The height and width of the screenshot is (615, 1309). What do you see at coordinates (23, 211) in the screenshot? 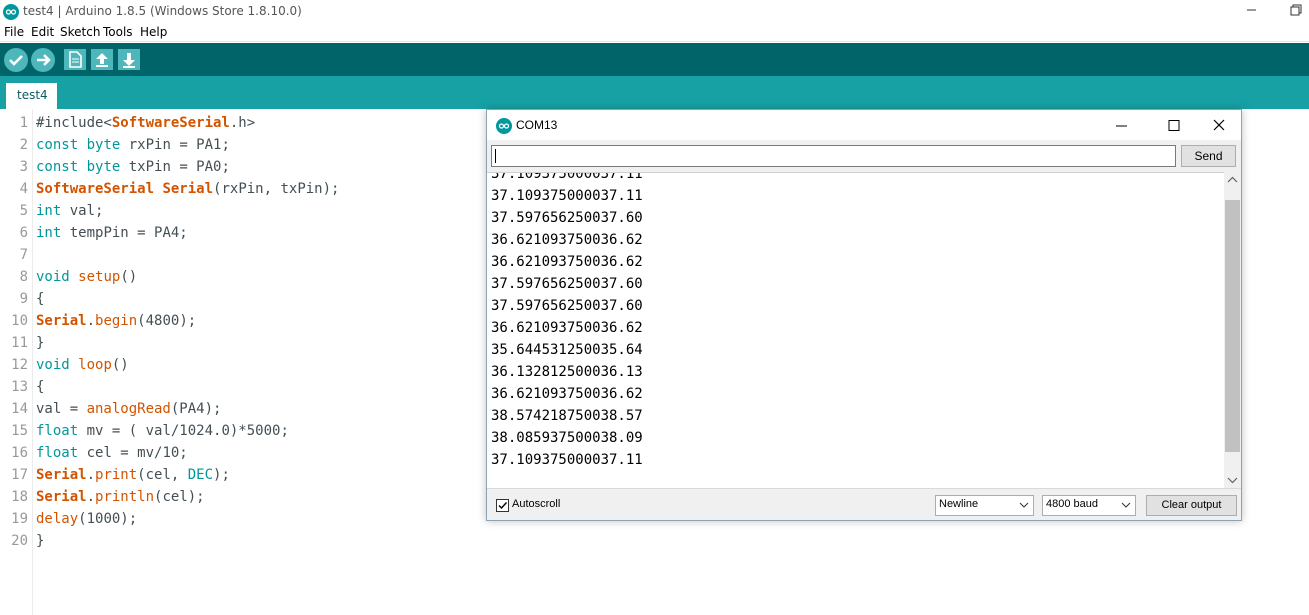
I see `line-number: 5` at bounding box center [23, 211].